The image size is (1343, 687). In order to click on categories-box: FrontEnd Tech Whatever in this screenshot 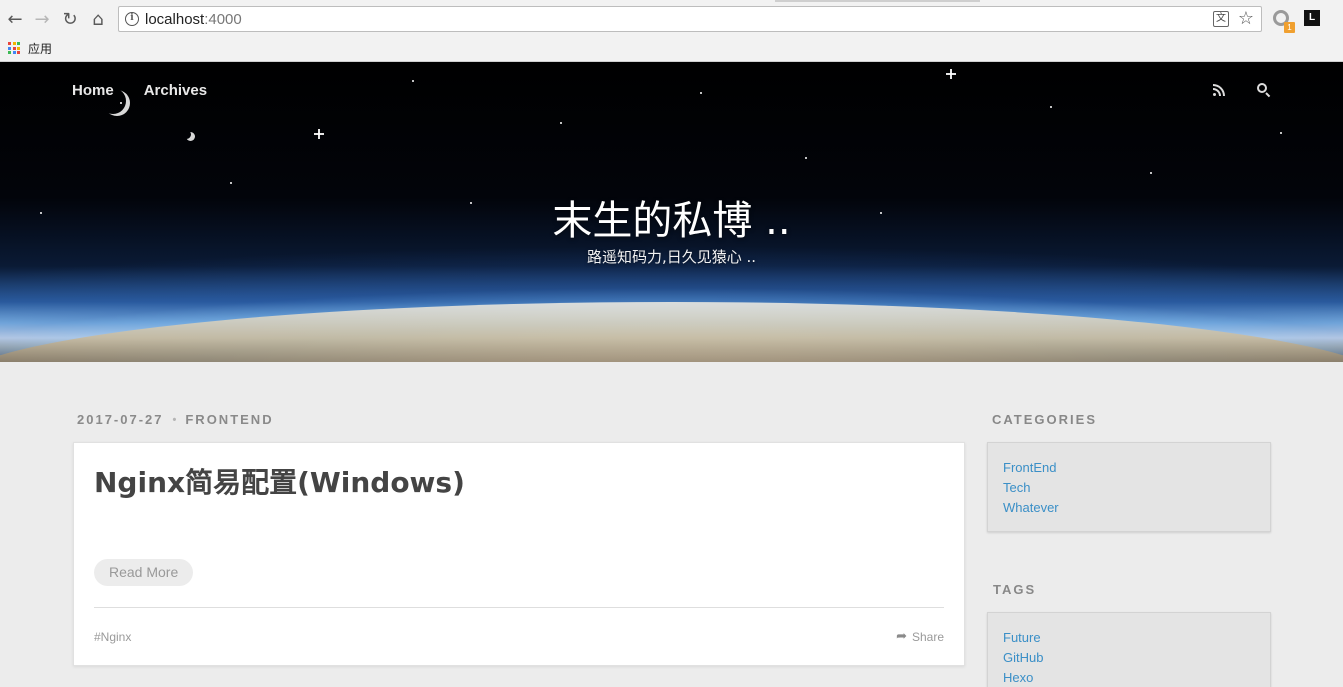, I will do `click(1129, 487)`.